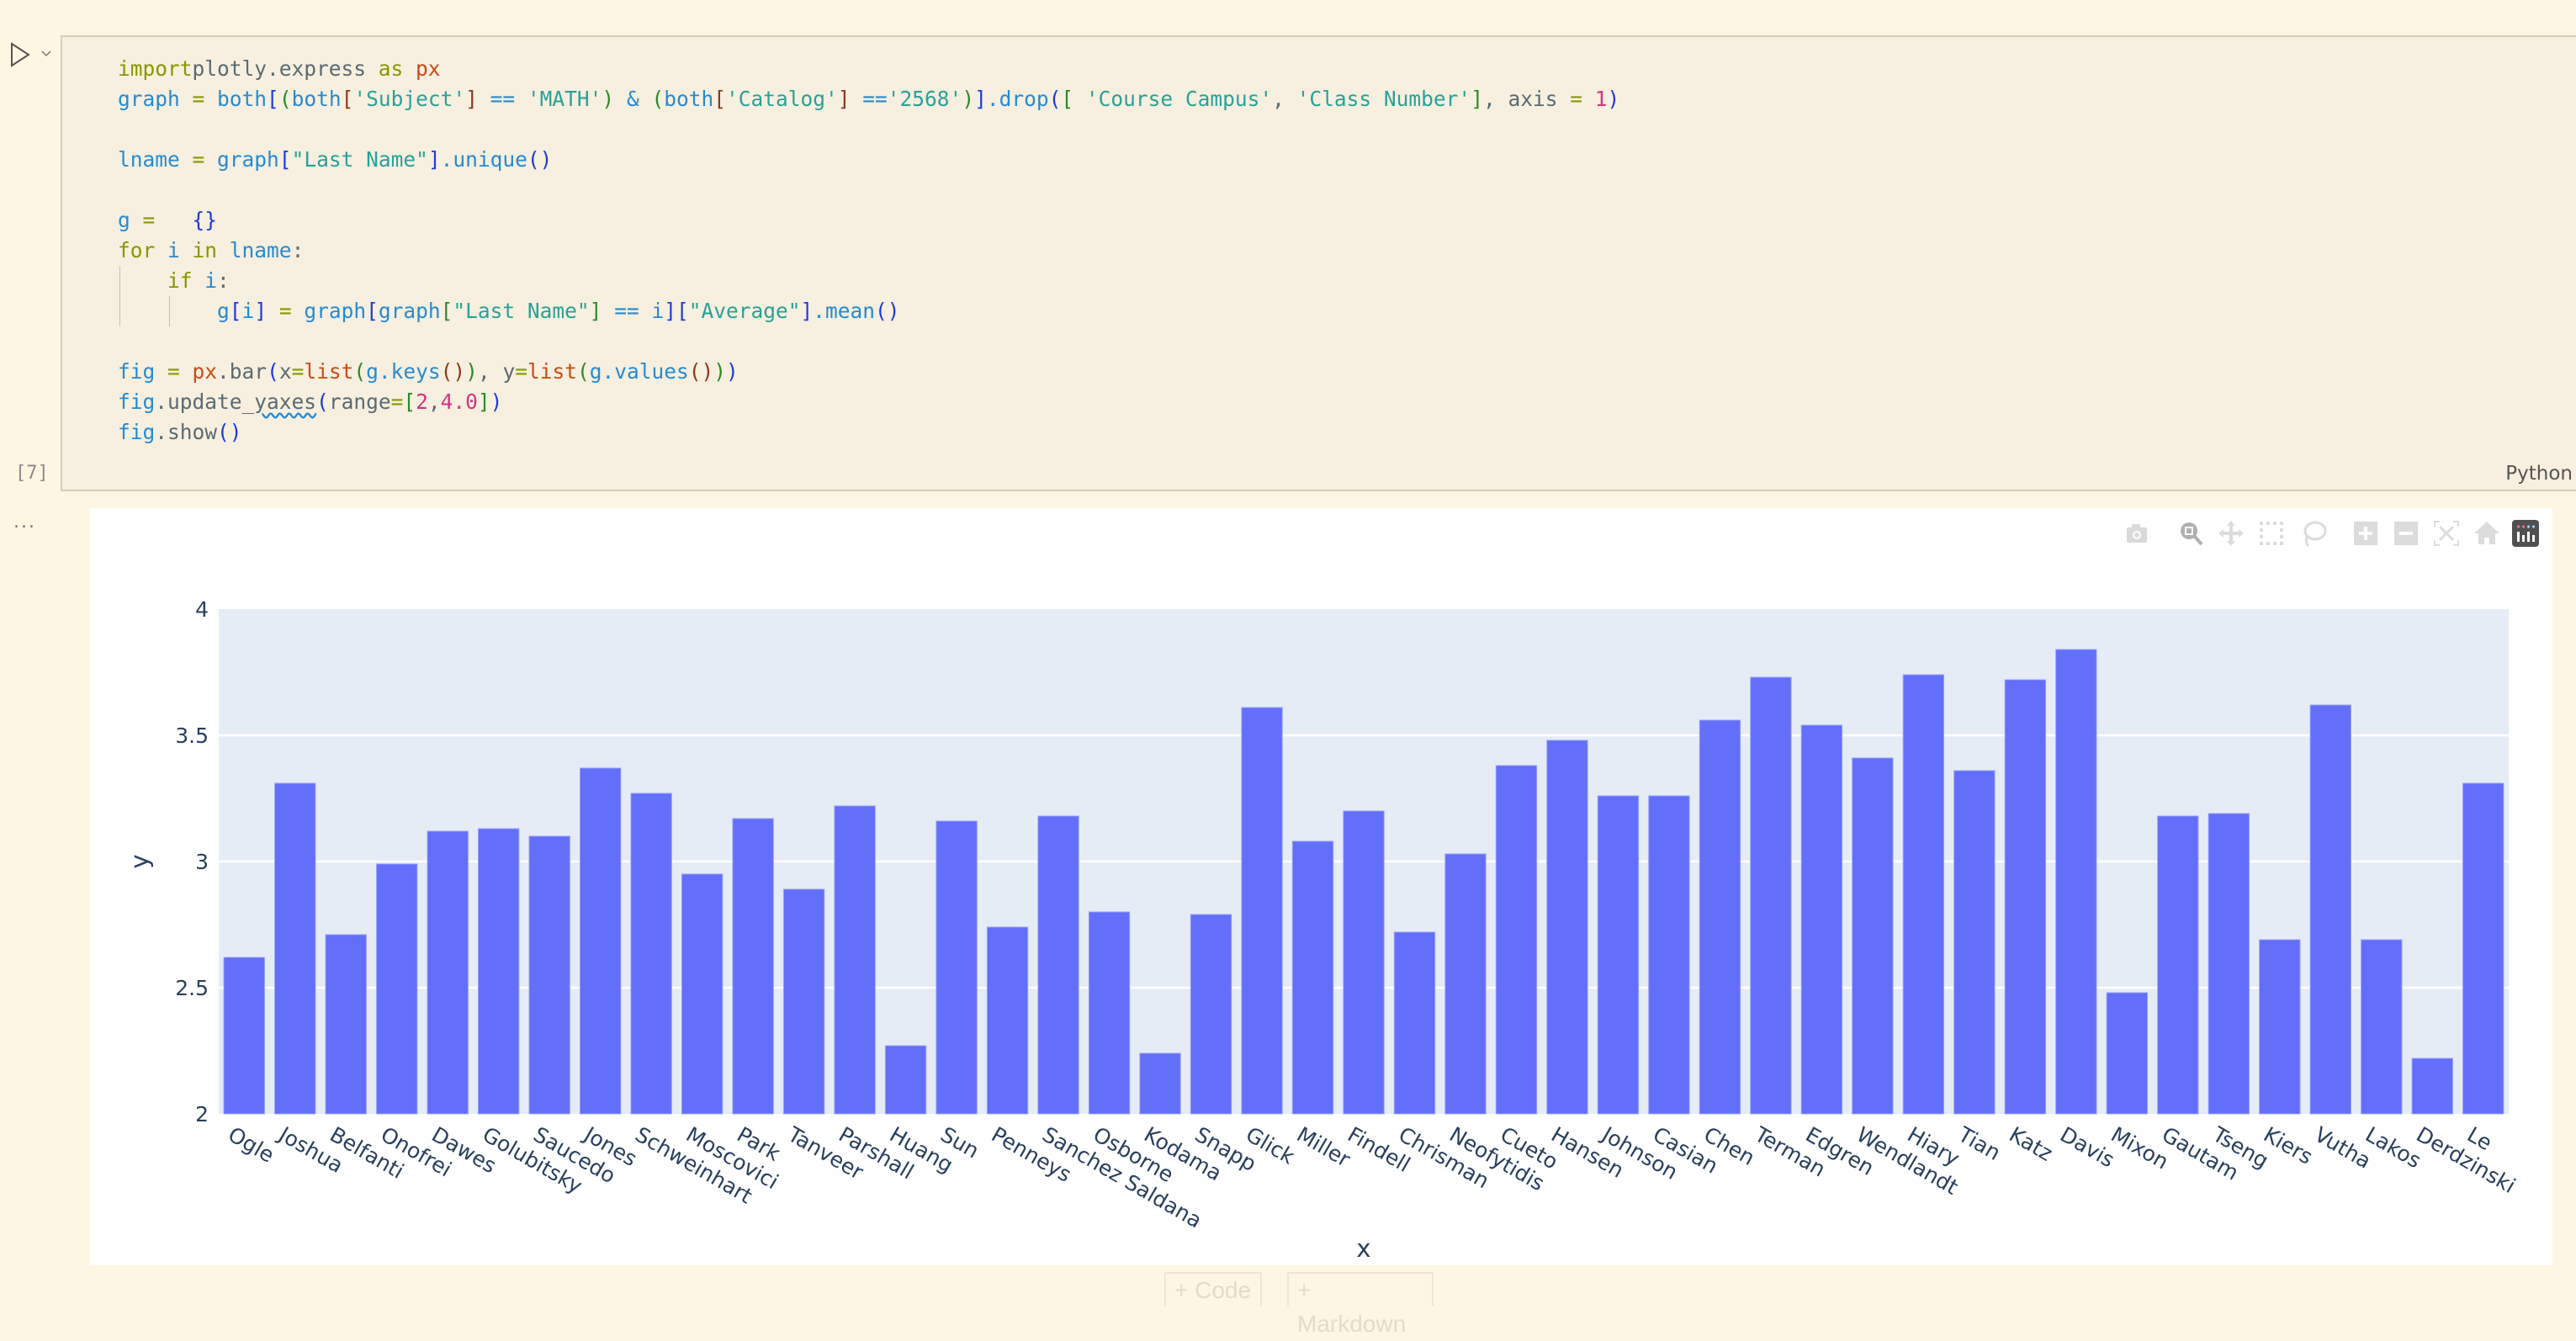 The height and width of the screenshot is (1341, 2576). I want to click on zoom-in-icon, so click(2365, 533).